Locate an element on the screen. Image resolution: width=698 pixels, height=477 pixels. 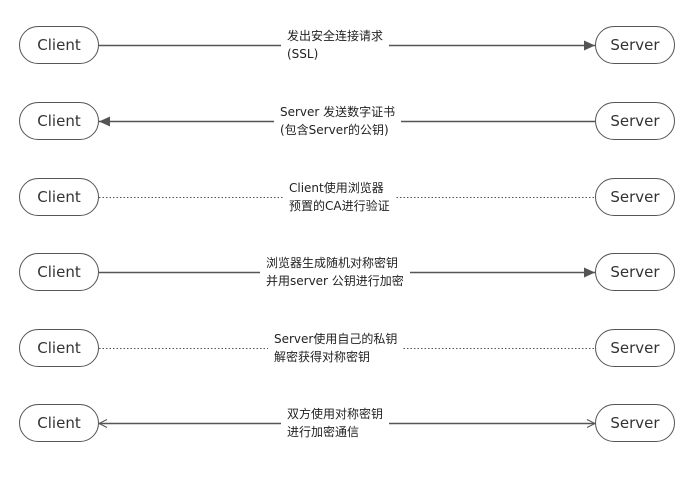
step-label-line1: Client使用浏览器 is located at coordinates (336, 188).